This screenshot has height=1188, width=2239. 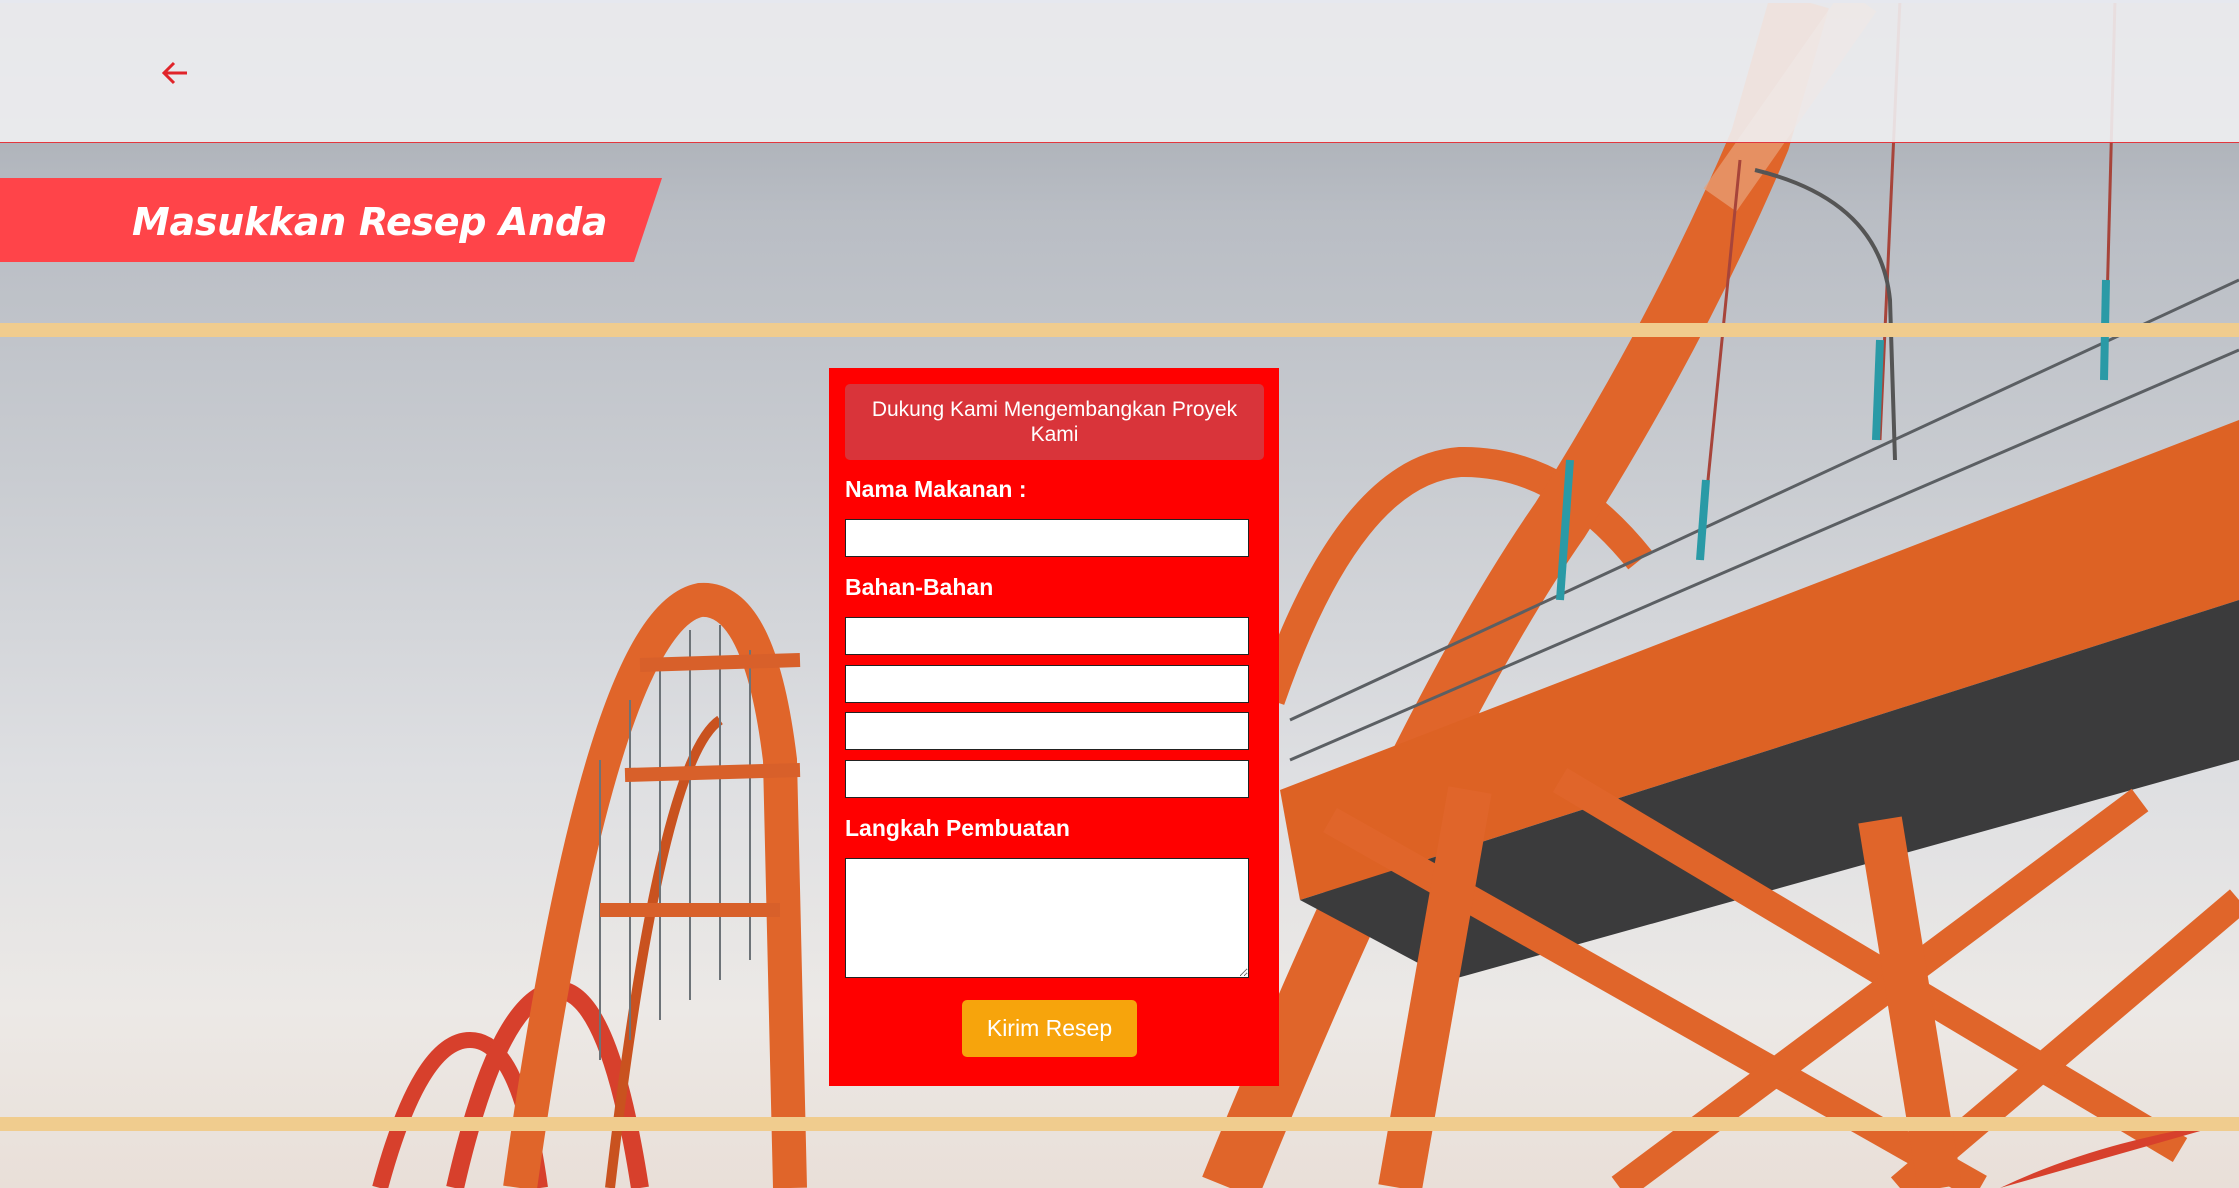 What do you see at coordinates (370, 222) in the screenshot?
I see `page-title: Masukkan Resep Anda` at bounding box center [370, 222].